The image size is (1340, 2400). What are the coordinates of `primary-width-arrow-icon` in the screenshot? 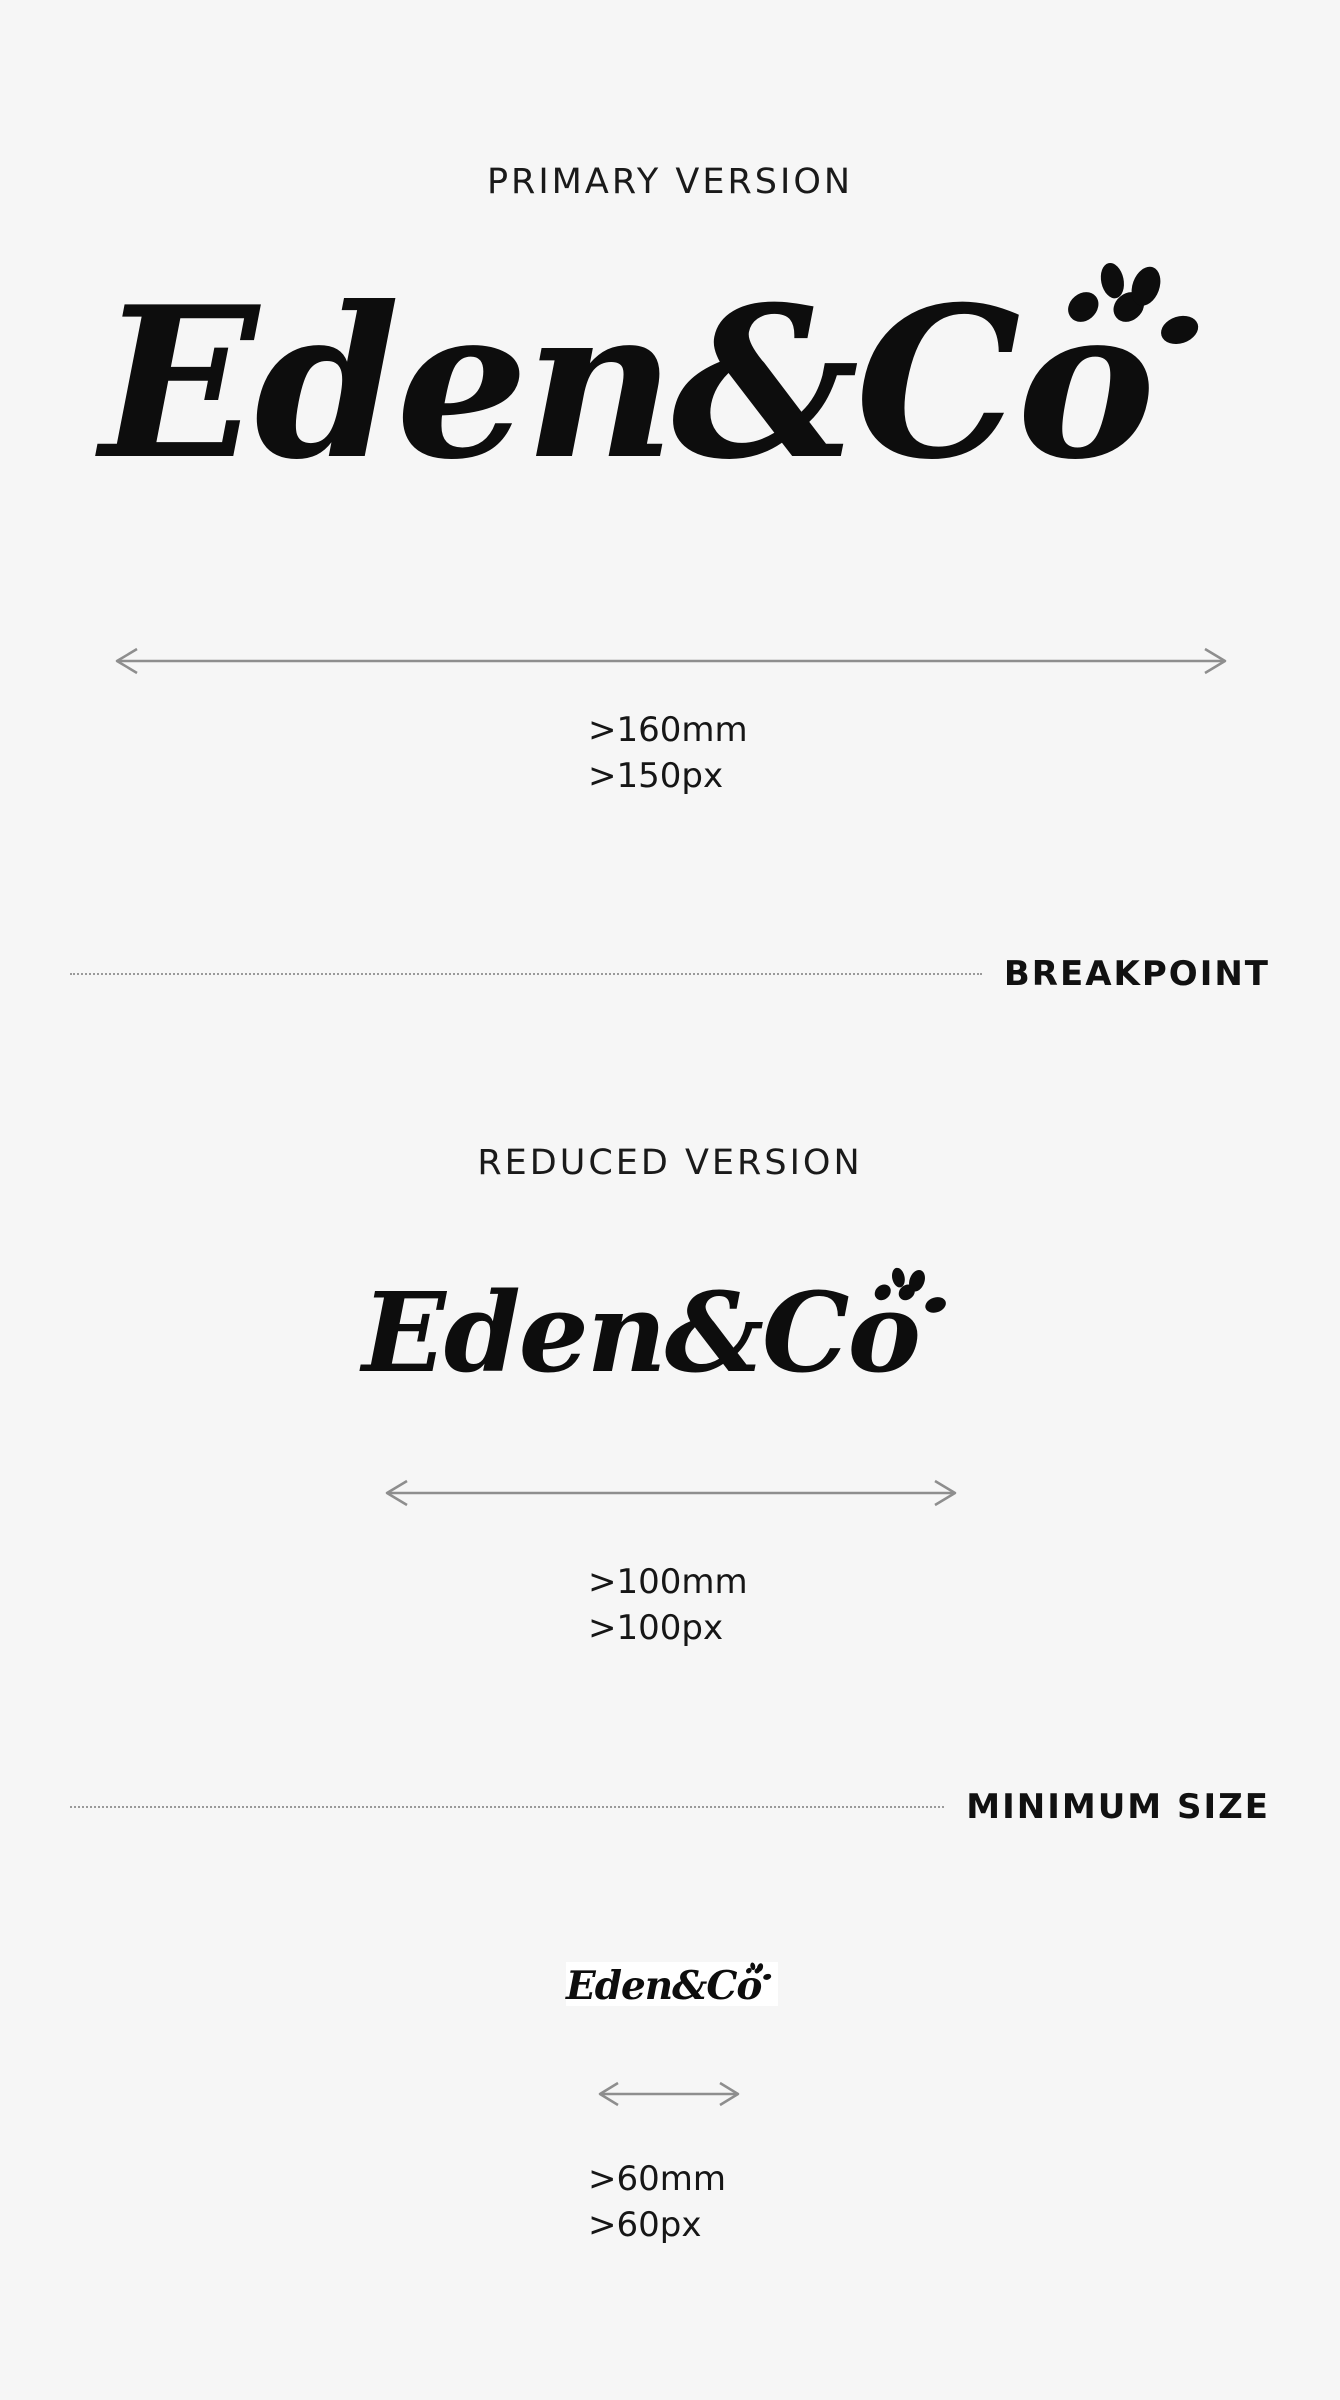 It's located at (671, 661).